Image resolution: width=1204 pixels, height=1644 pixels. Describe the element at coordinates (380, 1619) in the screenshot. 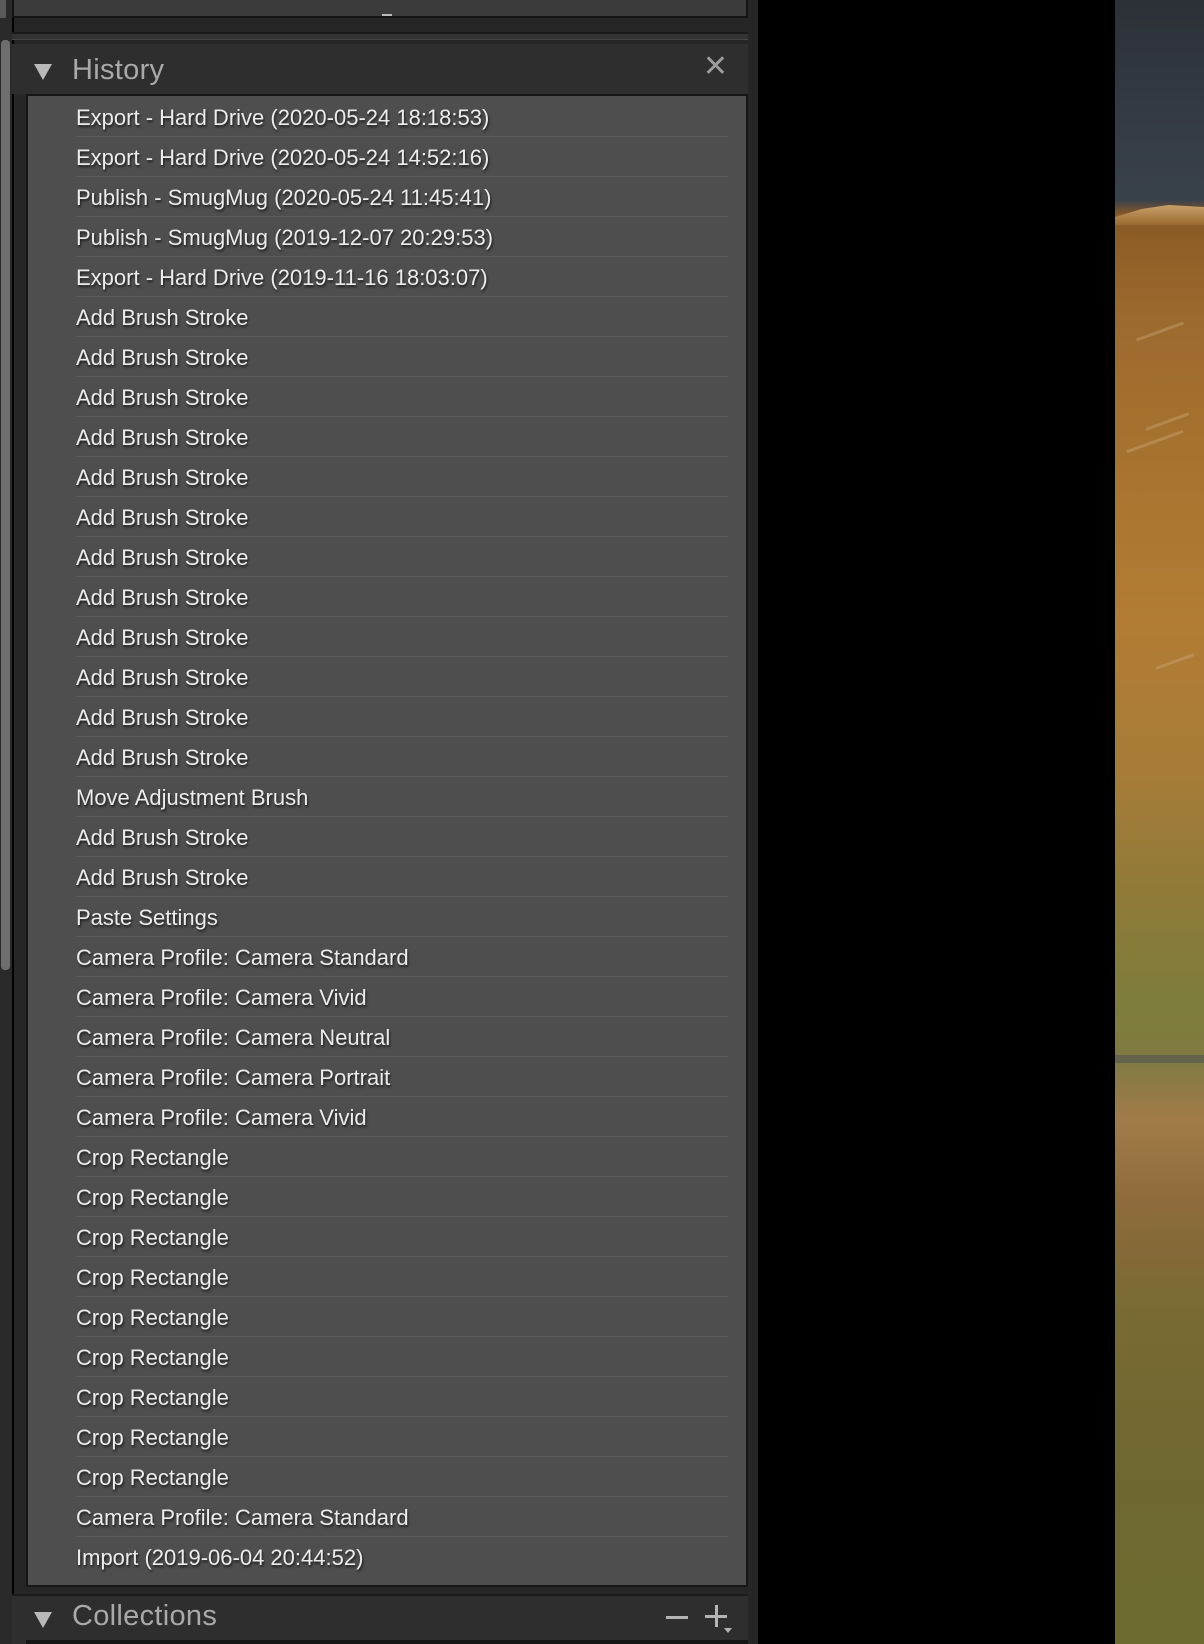

I see `collections-panel-header: Collections` at that location.